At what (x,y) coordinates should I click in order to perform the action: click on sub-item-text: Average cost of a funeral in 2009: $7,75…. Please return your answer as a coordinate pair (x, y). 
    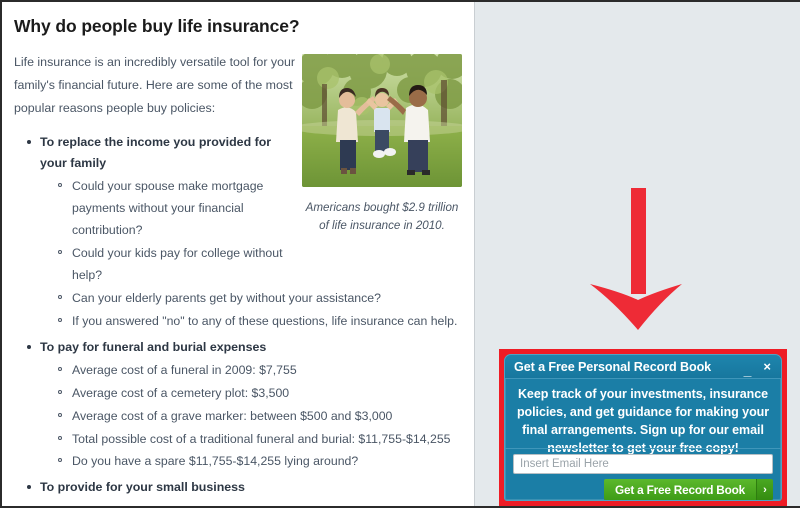
    Looking at the image, I should click on (184, 369).